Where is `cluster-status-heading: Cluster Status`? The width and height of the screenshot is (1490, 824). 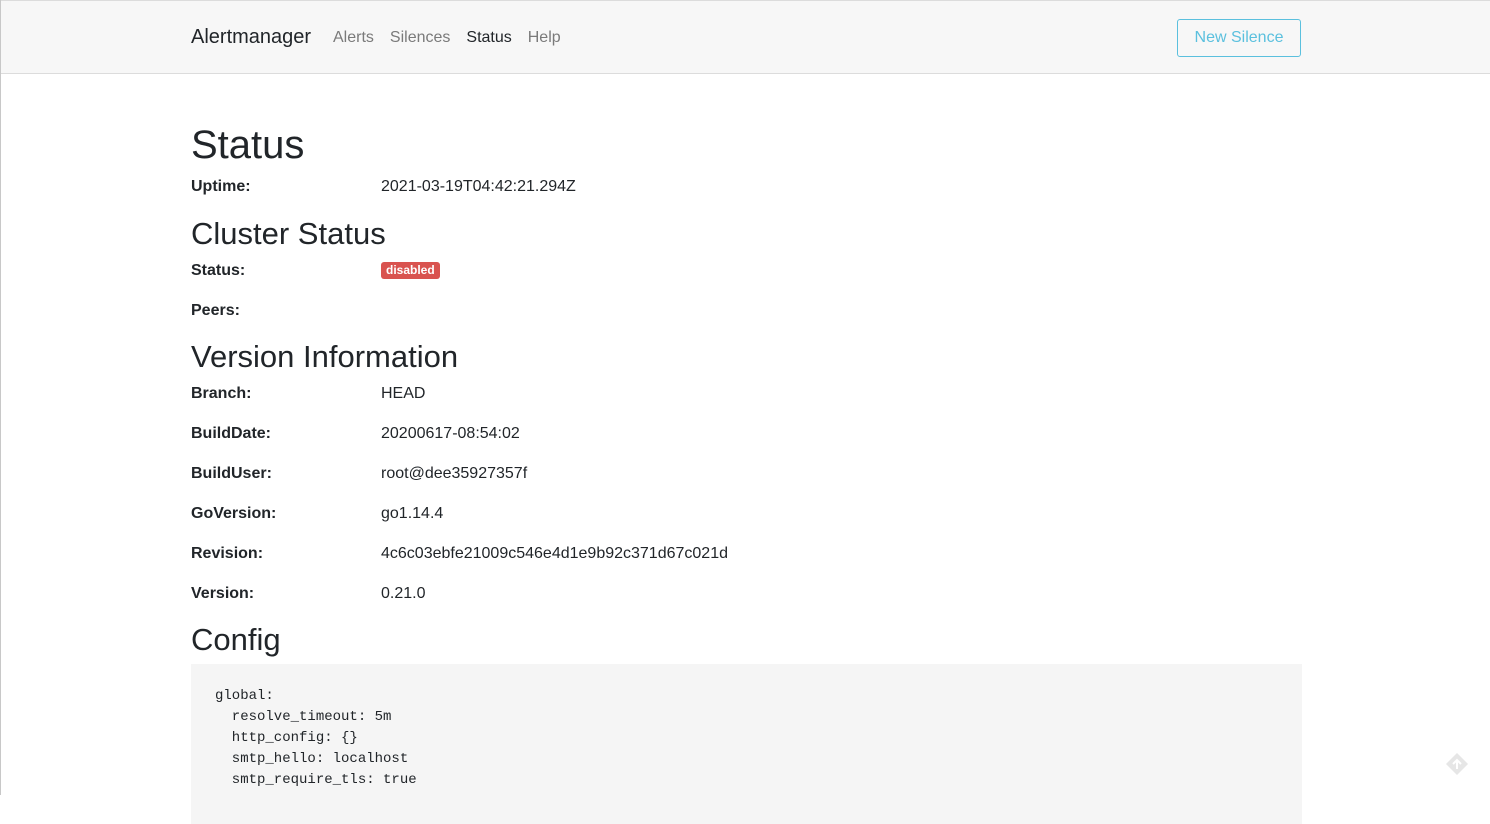
cluster-status-heading: Cluster Status is located at coordinates (288, 233).